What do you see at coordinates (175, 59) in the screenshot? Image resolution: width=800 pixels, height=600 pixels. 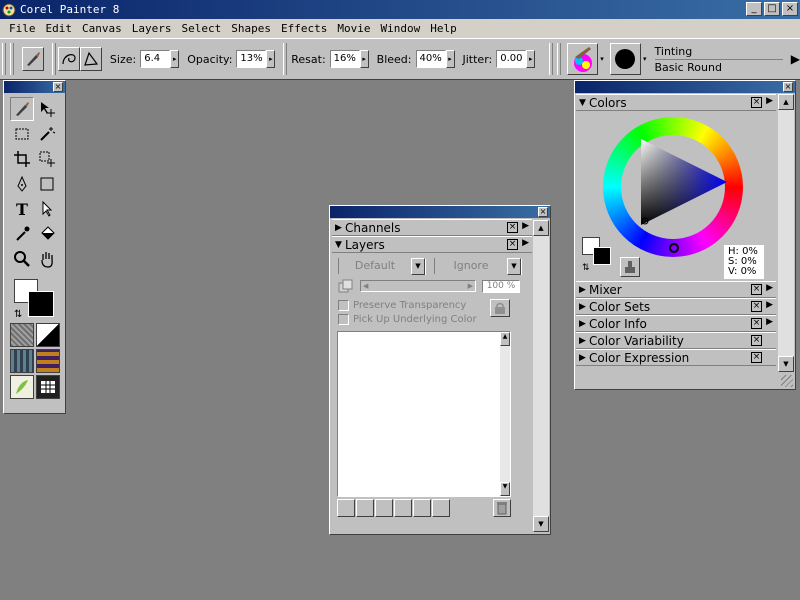 I see `size-slider-arrow-icon: ▸` at bounding box center [175, 59].